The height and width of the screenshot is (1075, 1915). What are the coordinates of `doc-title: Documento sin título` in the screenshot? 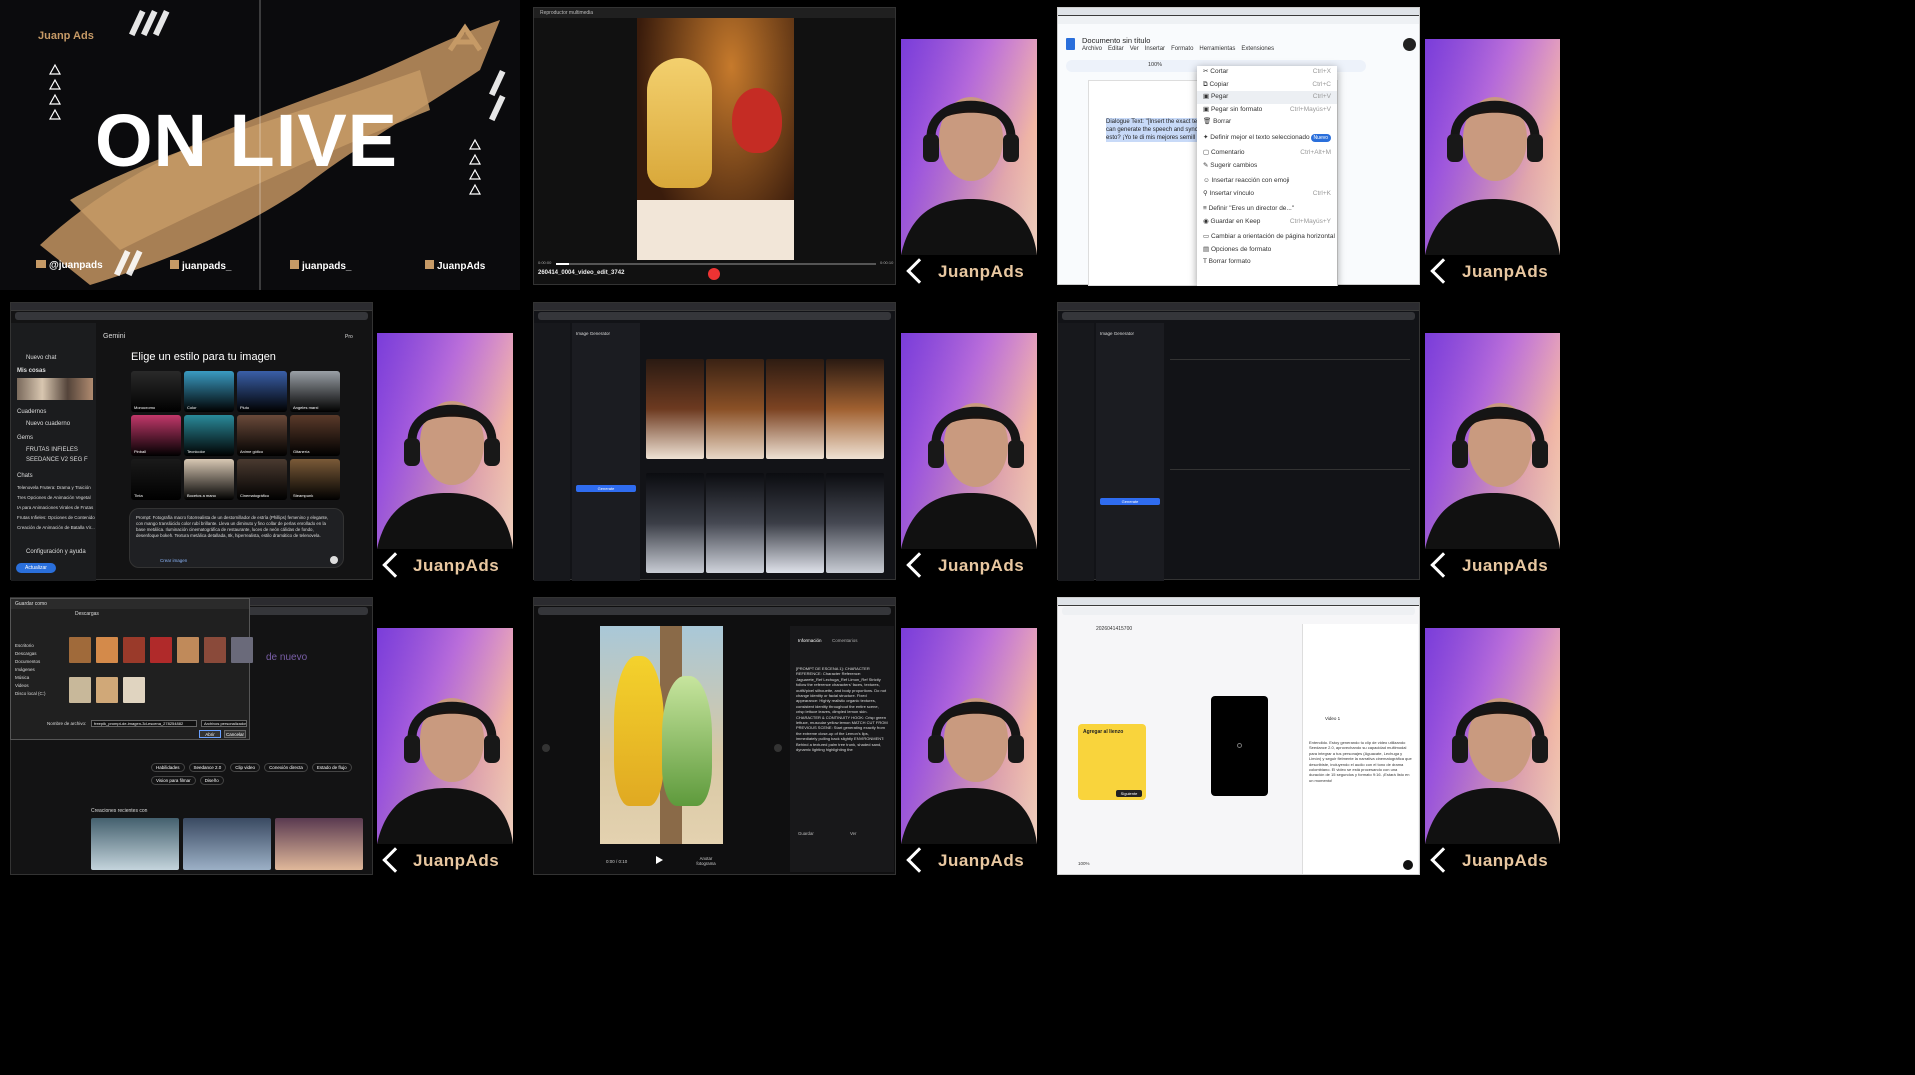 It's located at (1116, 40).